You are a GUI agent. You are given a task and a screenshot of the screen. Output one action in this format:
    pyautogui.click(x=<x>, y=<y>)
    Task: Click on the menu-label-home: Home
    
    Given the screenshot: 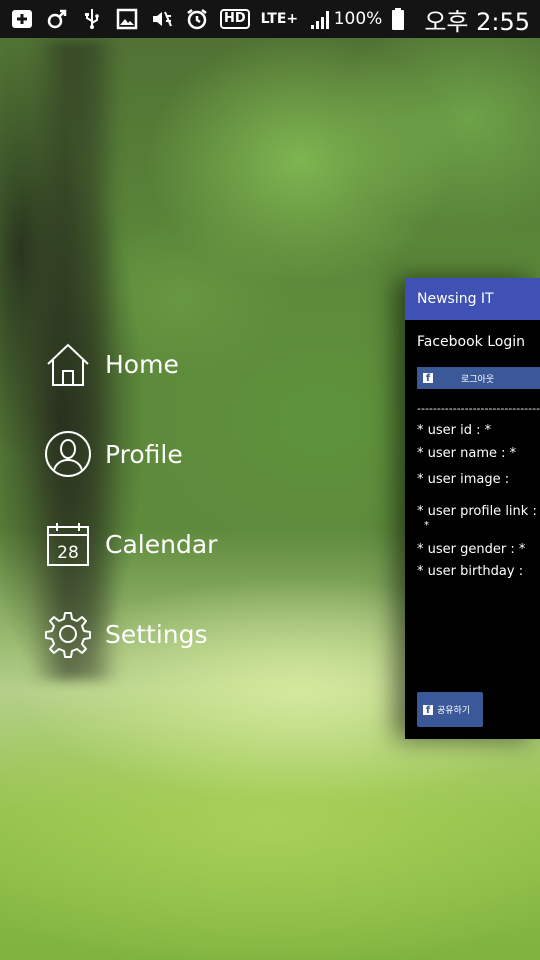 What is the action you would take?
    pyautogui.click(x=142, y=364)
    